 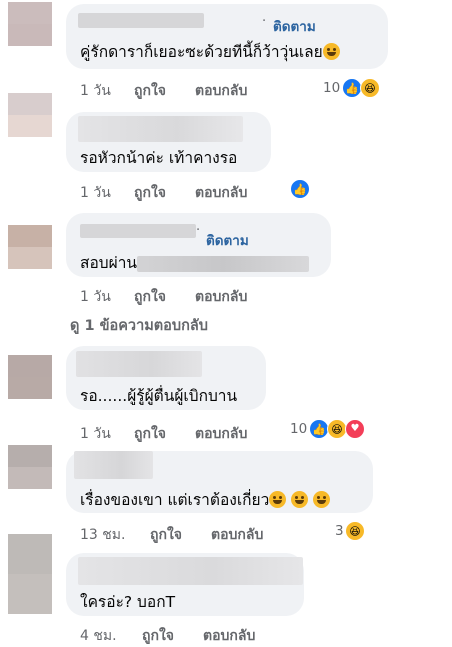 I want to click on timestamp: 13 ชม., so click(x=102, y=535).